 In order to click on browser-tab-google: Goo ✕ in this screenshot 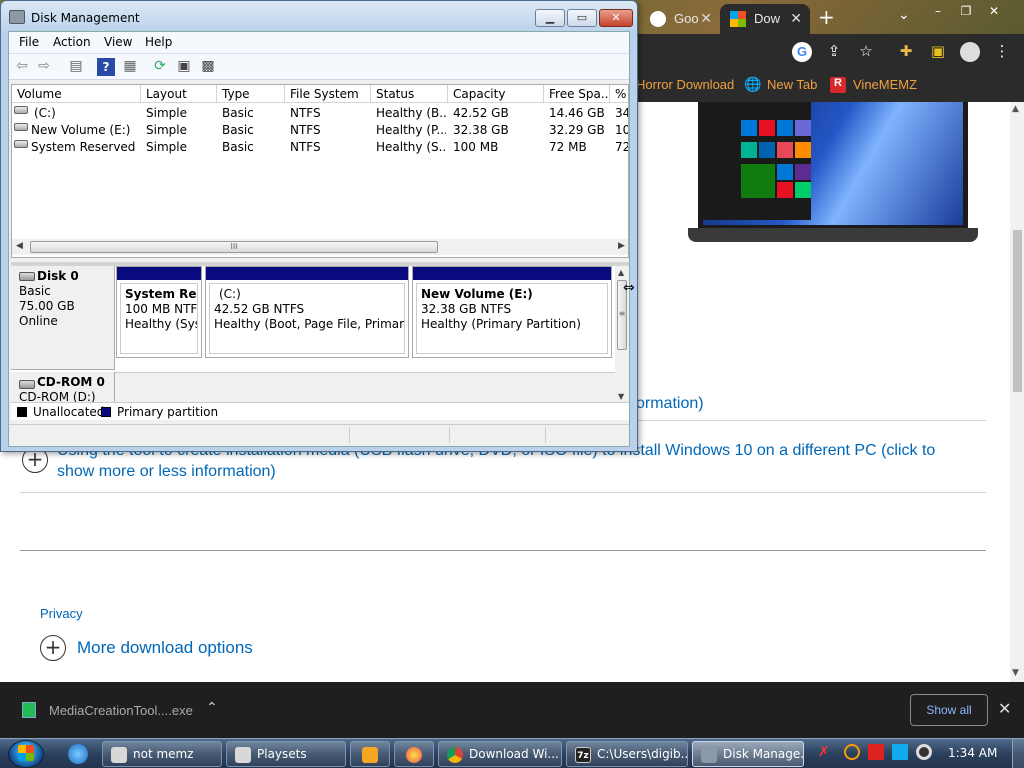, I will do `click(680, 19)`.